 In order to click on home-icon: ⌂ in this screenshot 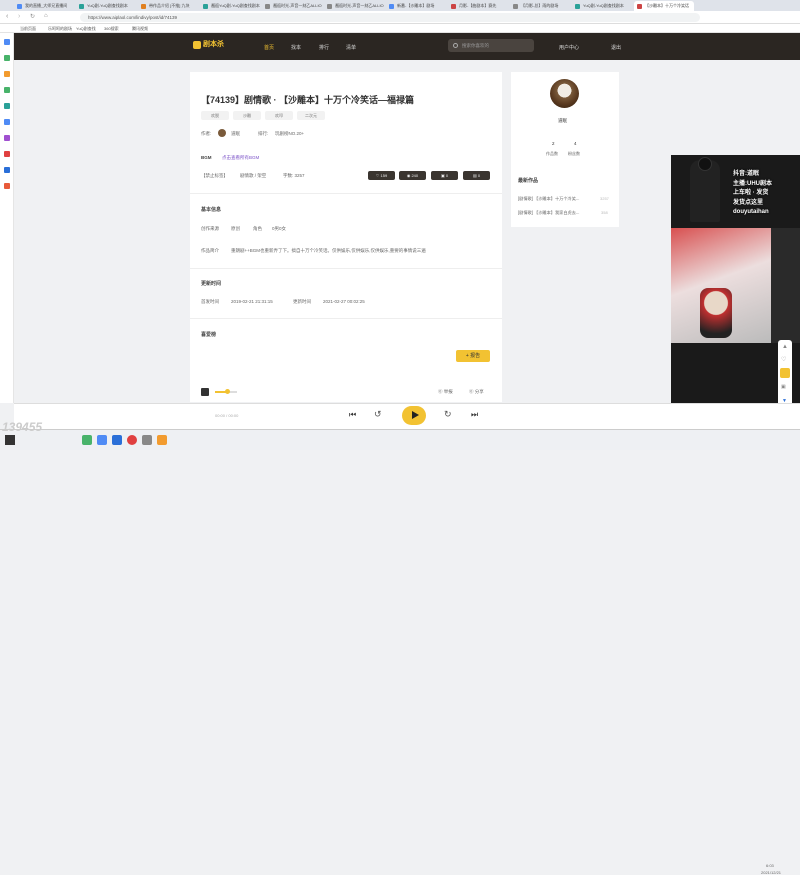, I will do `click(46, 16)`.